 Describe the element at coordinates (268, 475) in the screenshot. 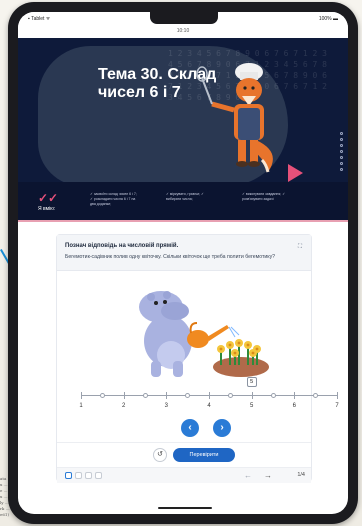

I see `arrow-right-icon: →` at that location.